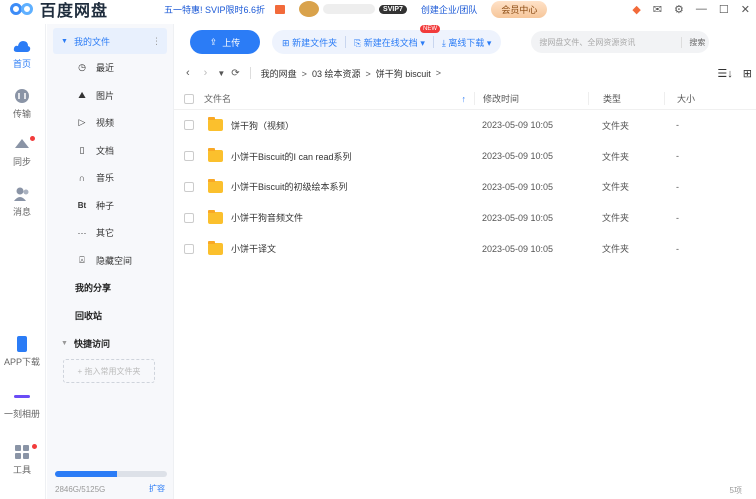 This screenshot has height=499, width=756. I want to click on close-icon: ✕, so click(745, 9).